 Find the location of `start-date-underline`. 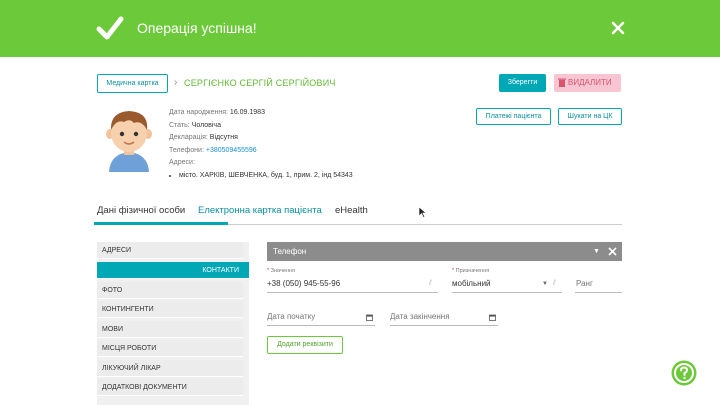

start-date-underline is located at coordinates (321, 325).